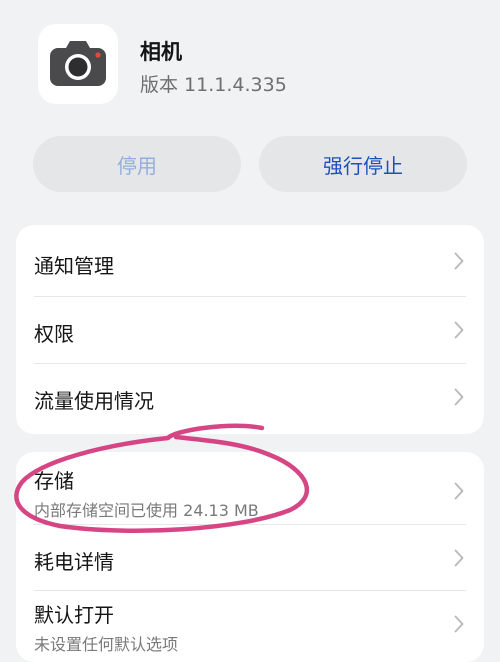 The height and width of the screenshot is (662, 500). I want to click on item-title: 耗电详情, so click(74, 562).